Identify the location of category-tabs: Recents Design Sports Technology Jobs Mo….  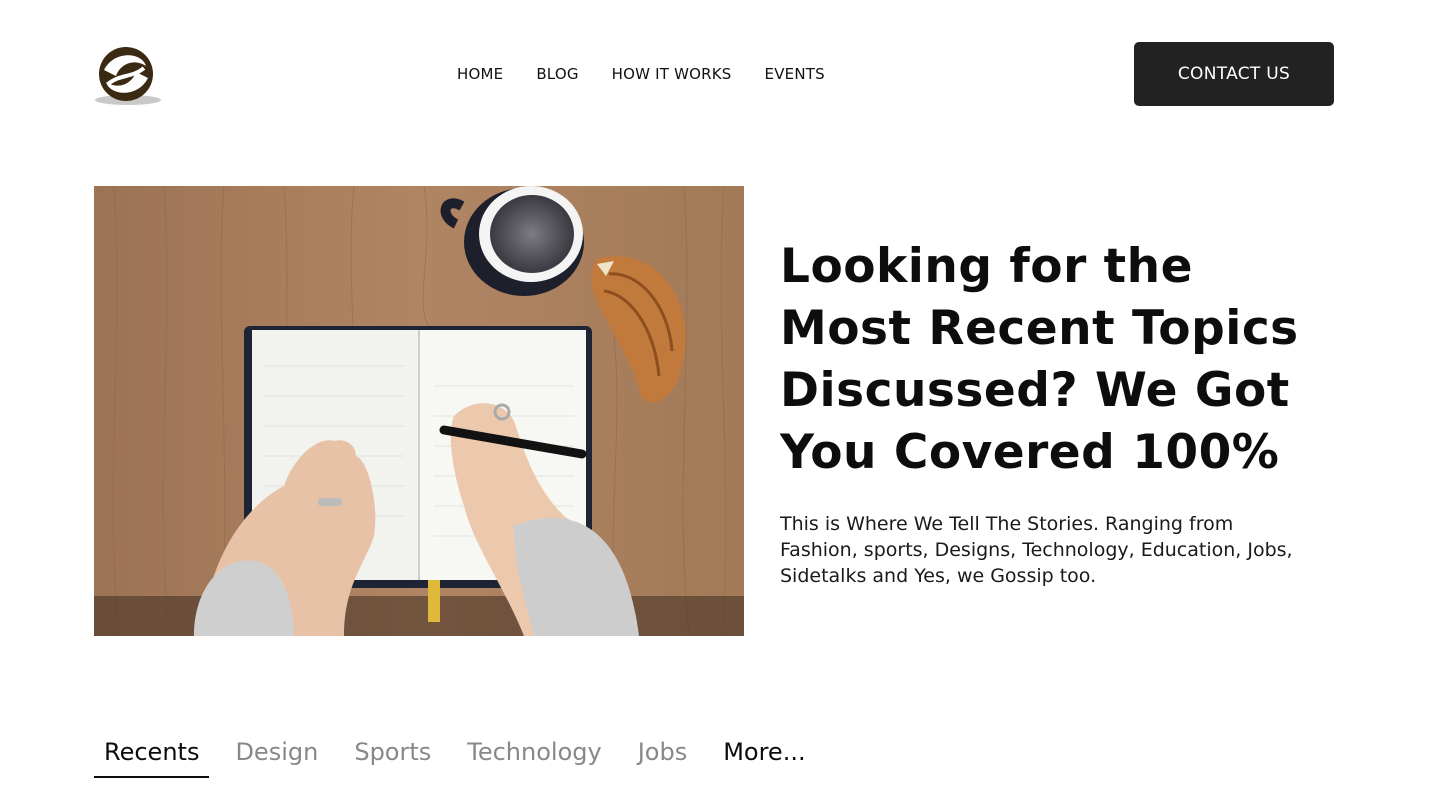
(463, 756).